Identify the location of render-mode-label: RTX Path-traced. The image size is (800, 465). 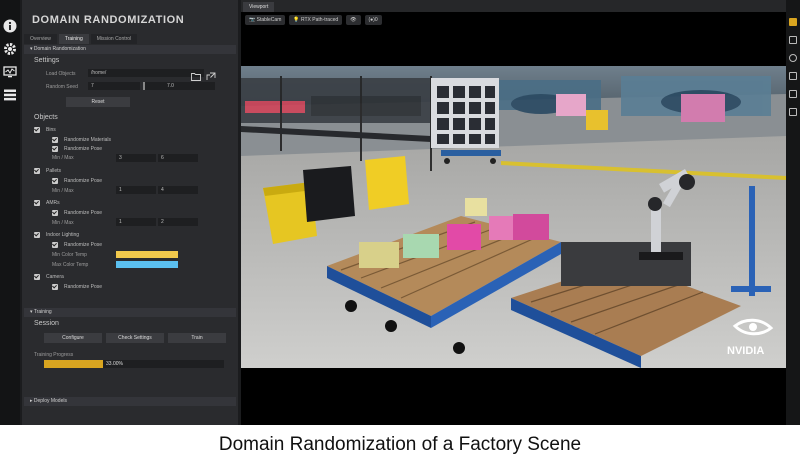
(319, 20).